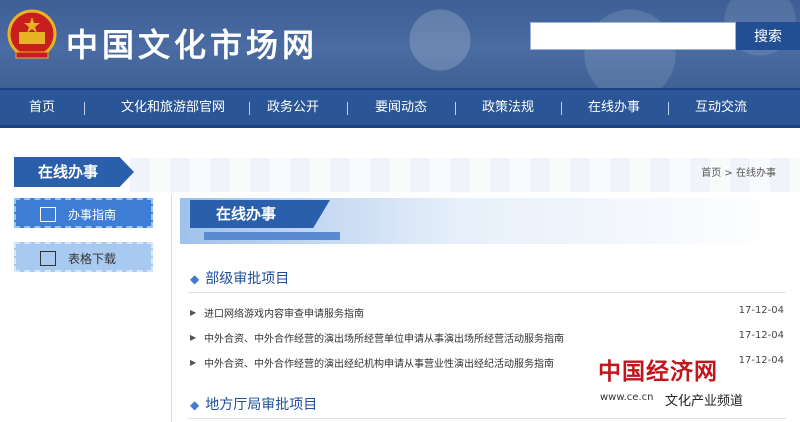 The image size is (800, 422). What do you see at coordinates (633, 36) in the screenshot?
I see `search-input` at bounding box center [633, 36].